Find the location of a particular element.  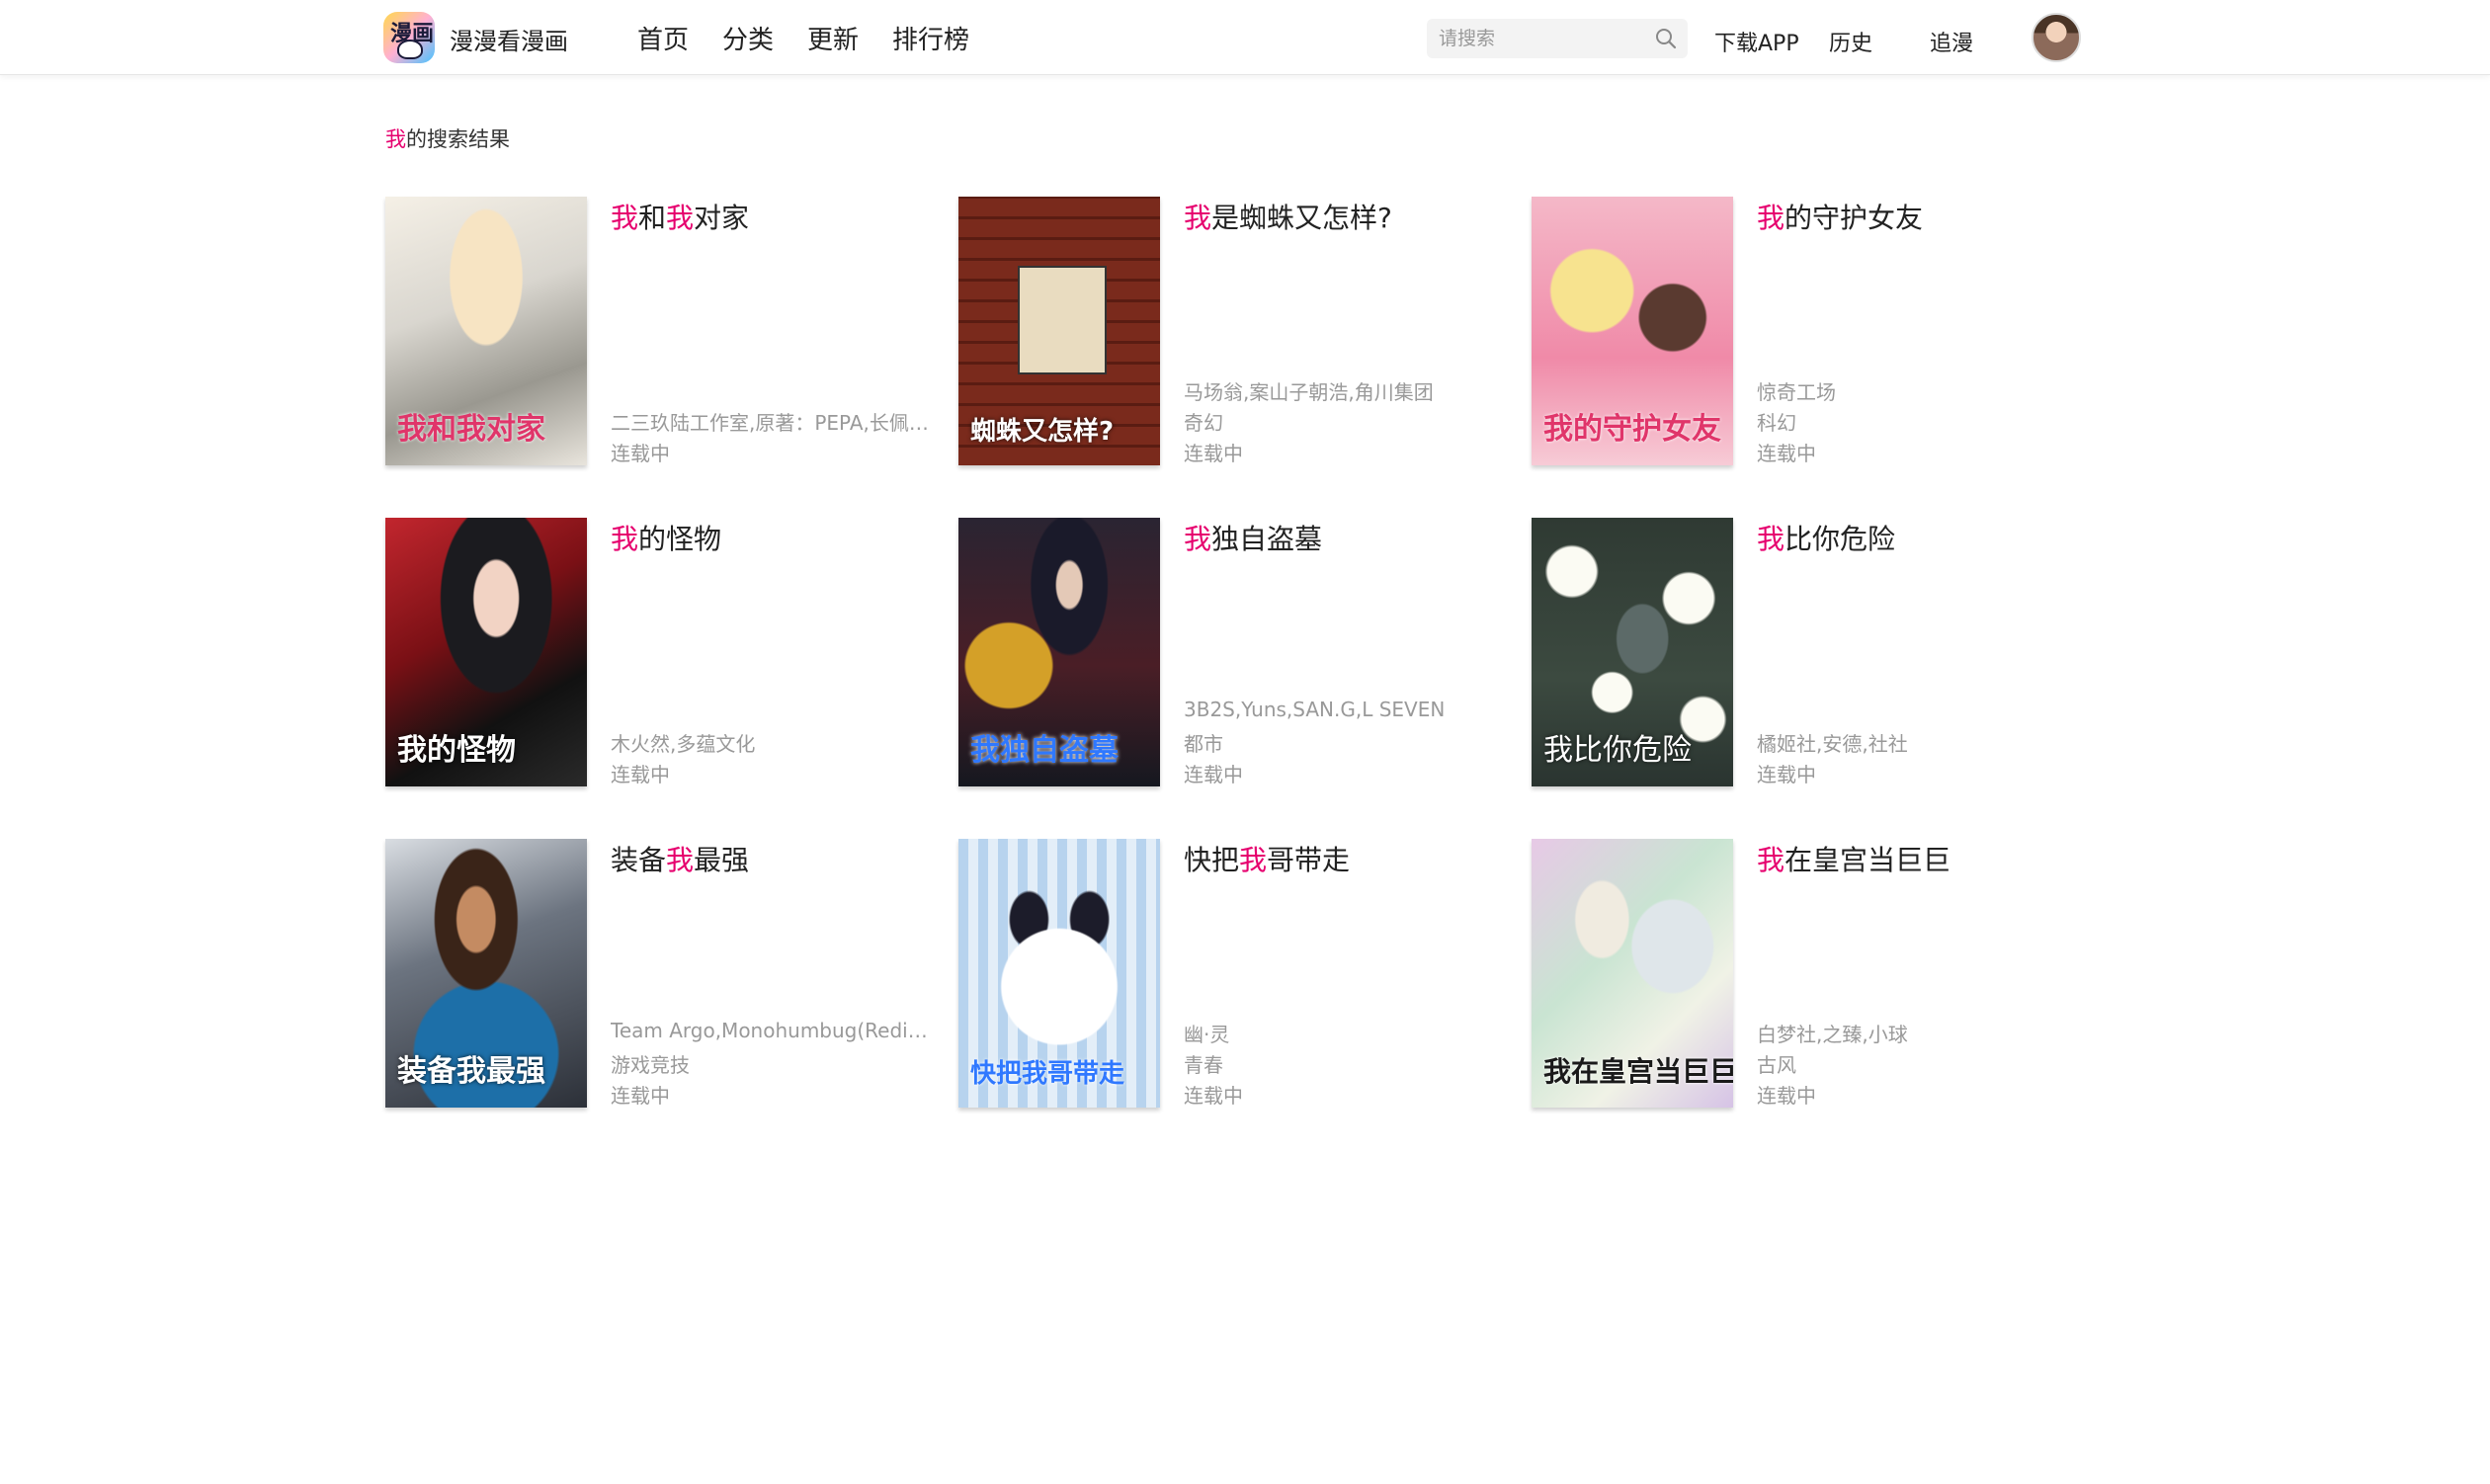

comic-card: 快把我哥带走 快把我哥带走 幽·灵 青春 连载中 is located at coordinates (1235, 976).